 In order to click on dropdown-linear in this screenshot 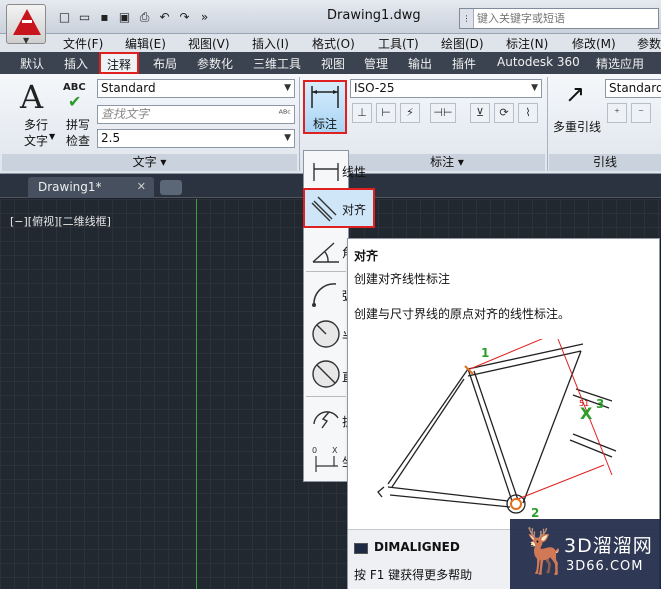, I will do `click(326, 172)`.